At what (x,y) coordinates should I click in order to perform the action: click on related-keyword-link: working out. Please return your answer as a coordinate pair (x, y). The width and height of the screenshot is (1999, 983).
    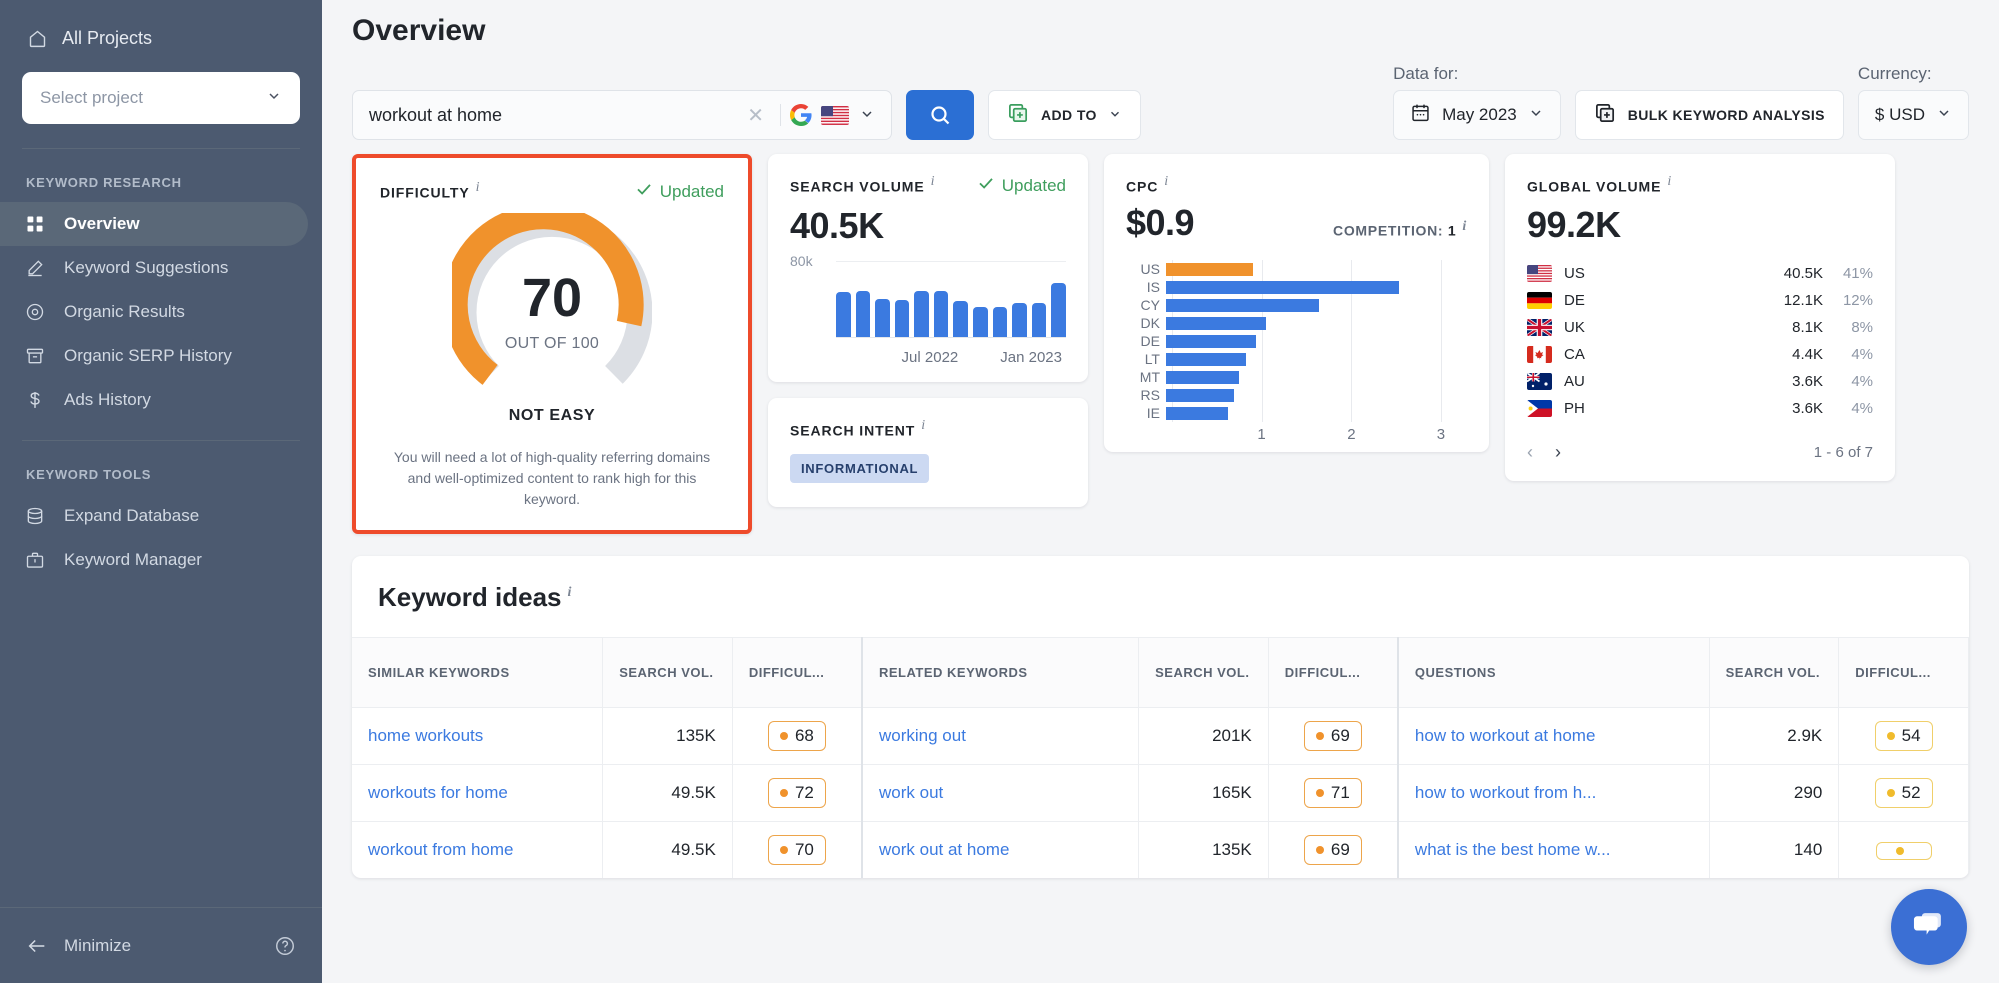
    Looking at the image, I should click on (1001, 736).